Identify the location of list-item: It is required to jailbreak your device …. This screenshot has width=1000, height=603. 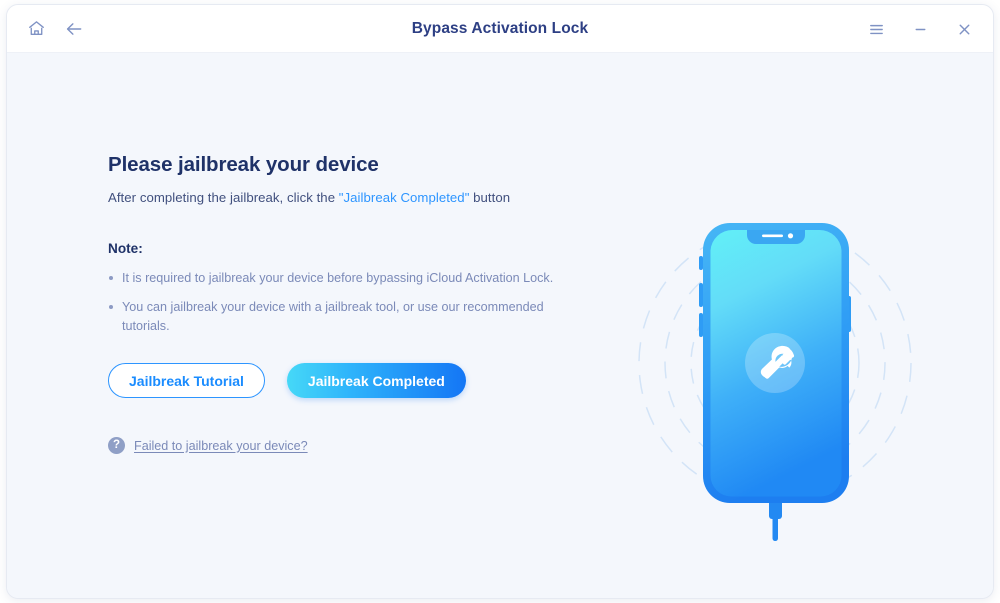
(334, 278).